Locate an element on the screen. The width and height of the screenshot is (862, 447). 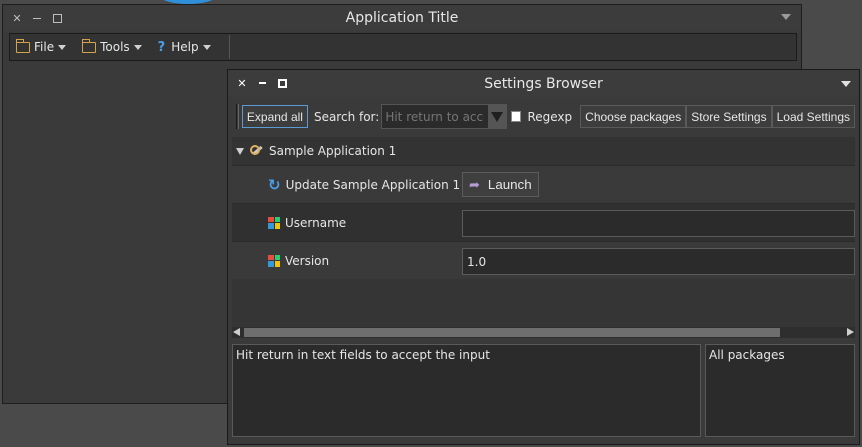
share-arrow-icon: ➦ is located at coordinates (474, 184).